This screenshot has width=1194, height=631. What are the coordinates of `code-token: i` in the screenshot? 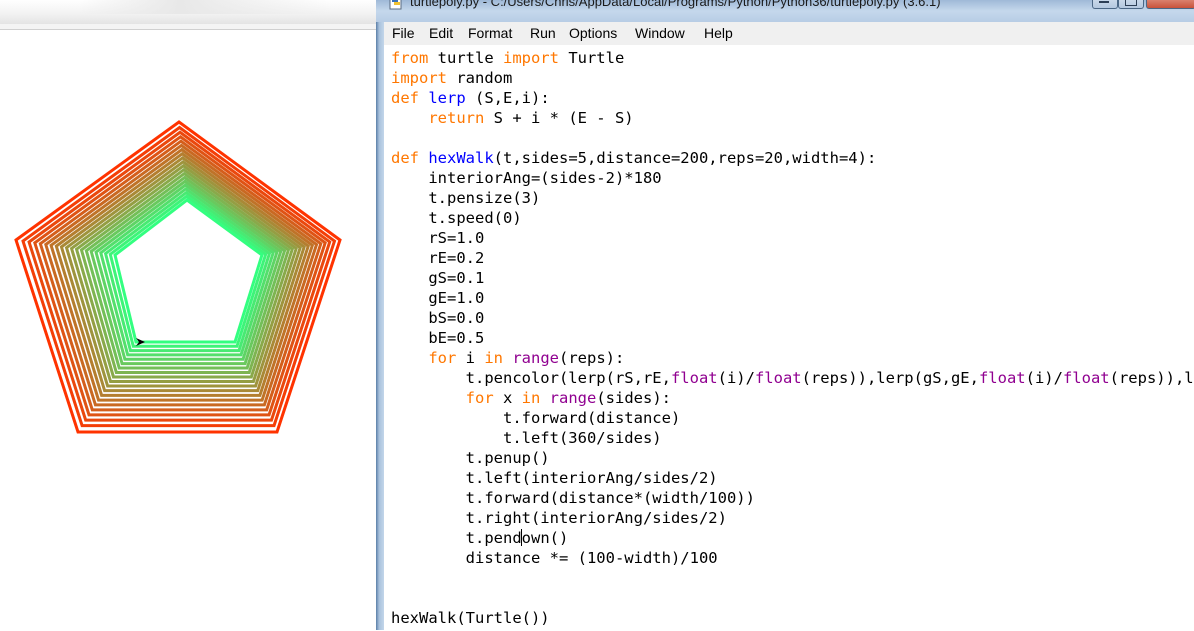 It's located at (470, 358).